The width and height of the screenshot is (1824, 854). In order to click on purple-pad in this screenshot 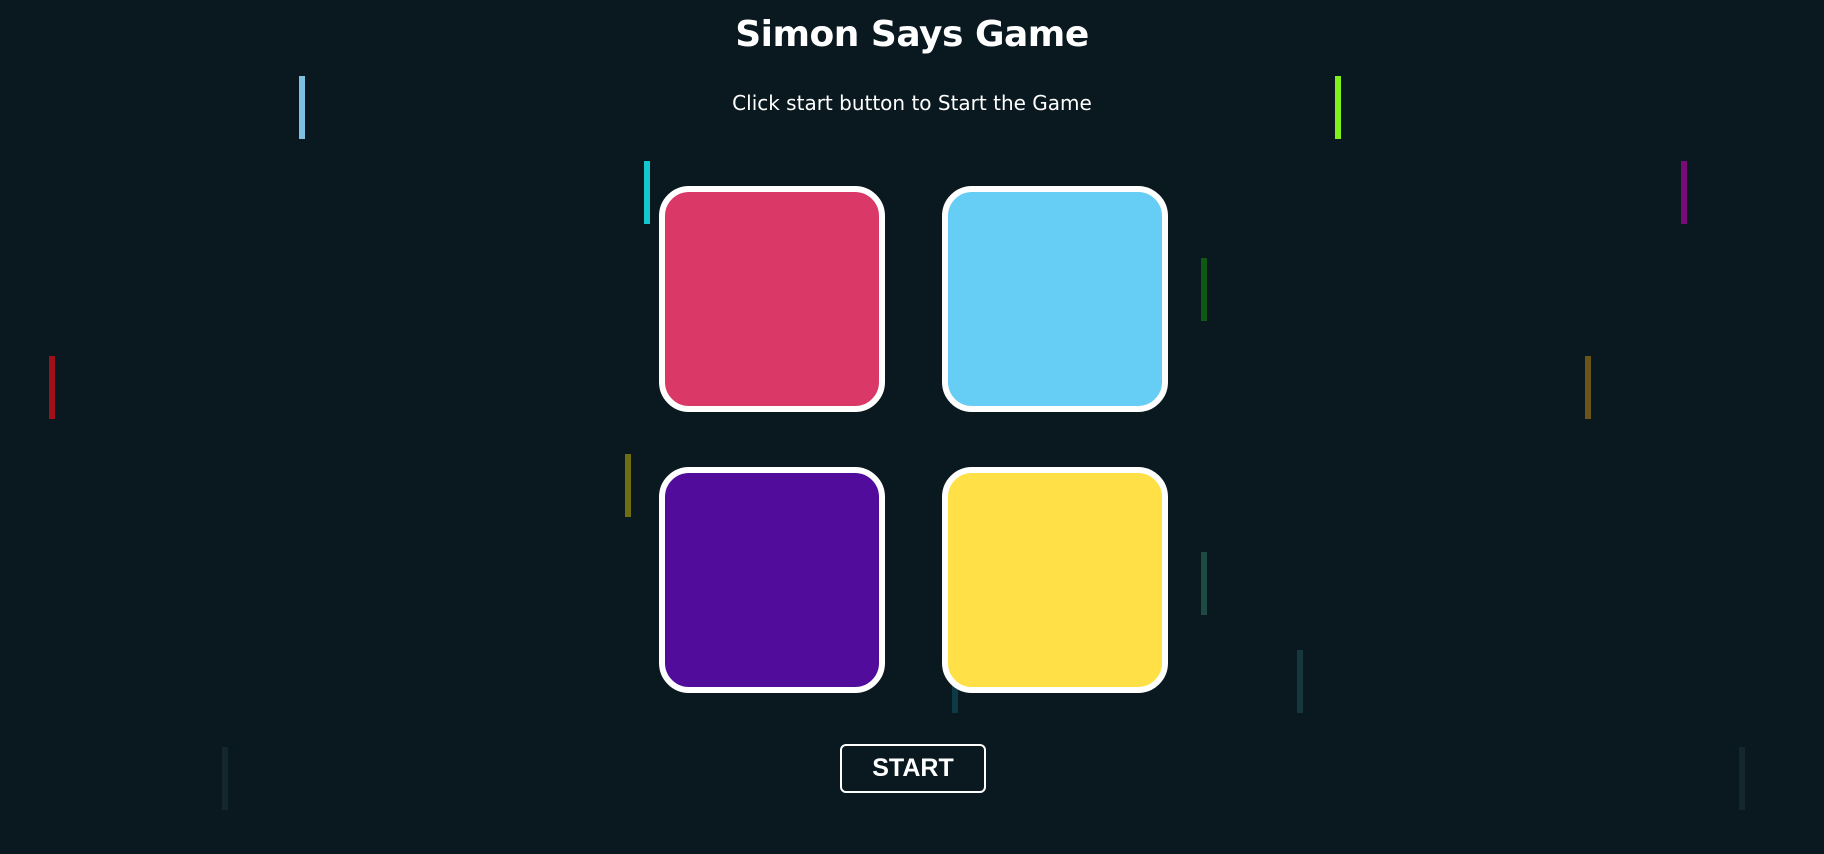, I will do `click(772, 580)`.